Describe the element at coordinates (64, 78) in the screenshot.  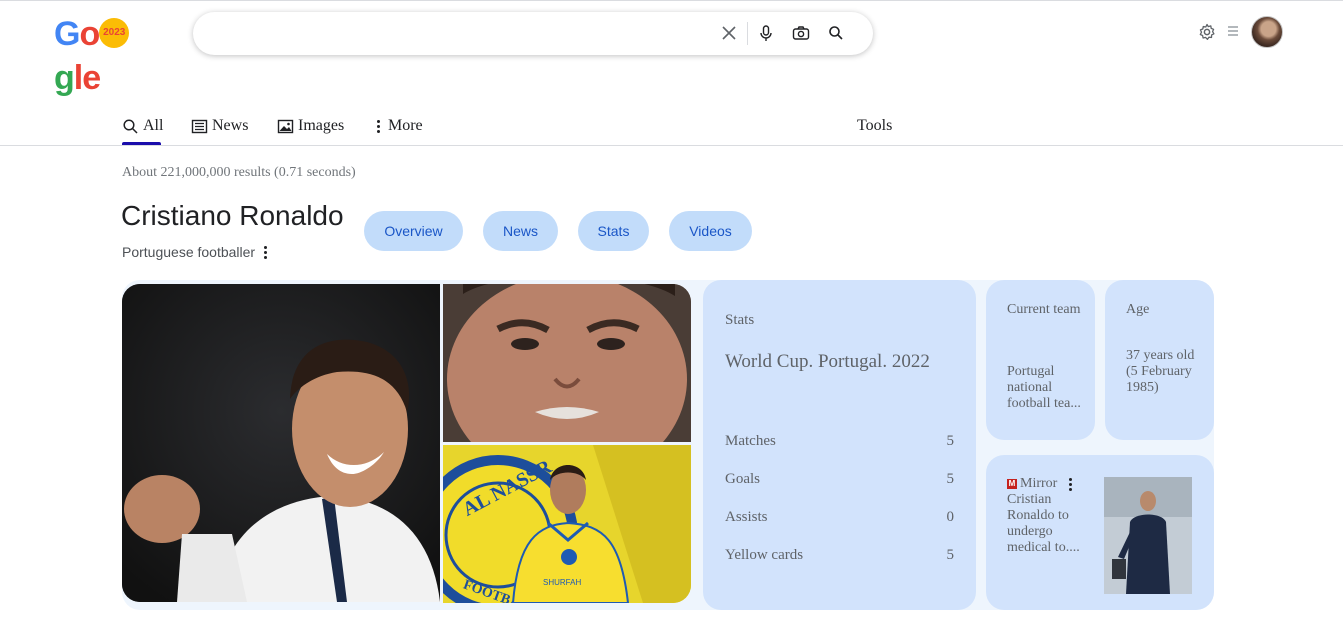
I see `logo-letter: g` at that location.